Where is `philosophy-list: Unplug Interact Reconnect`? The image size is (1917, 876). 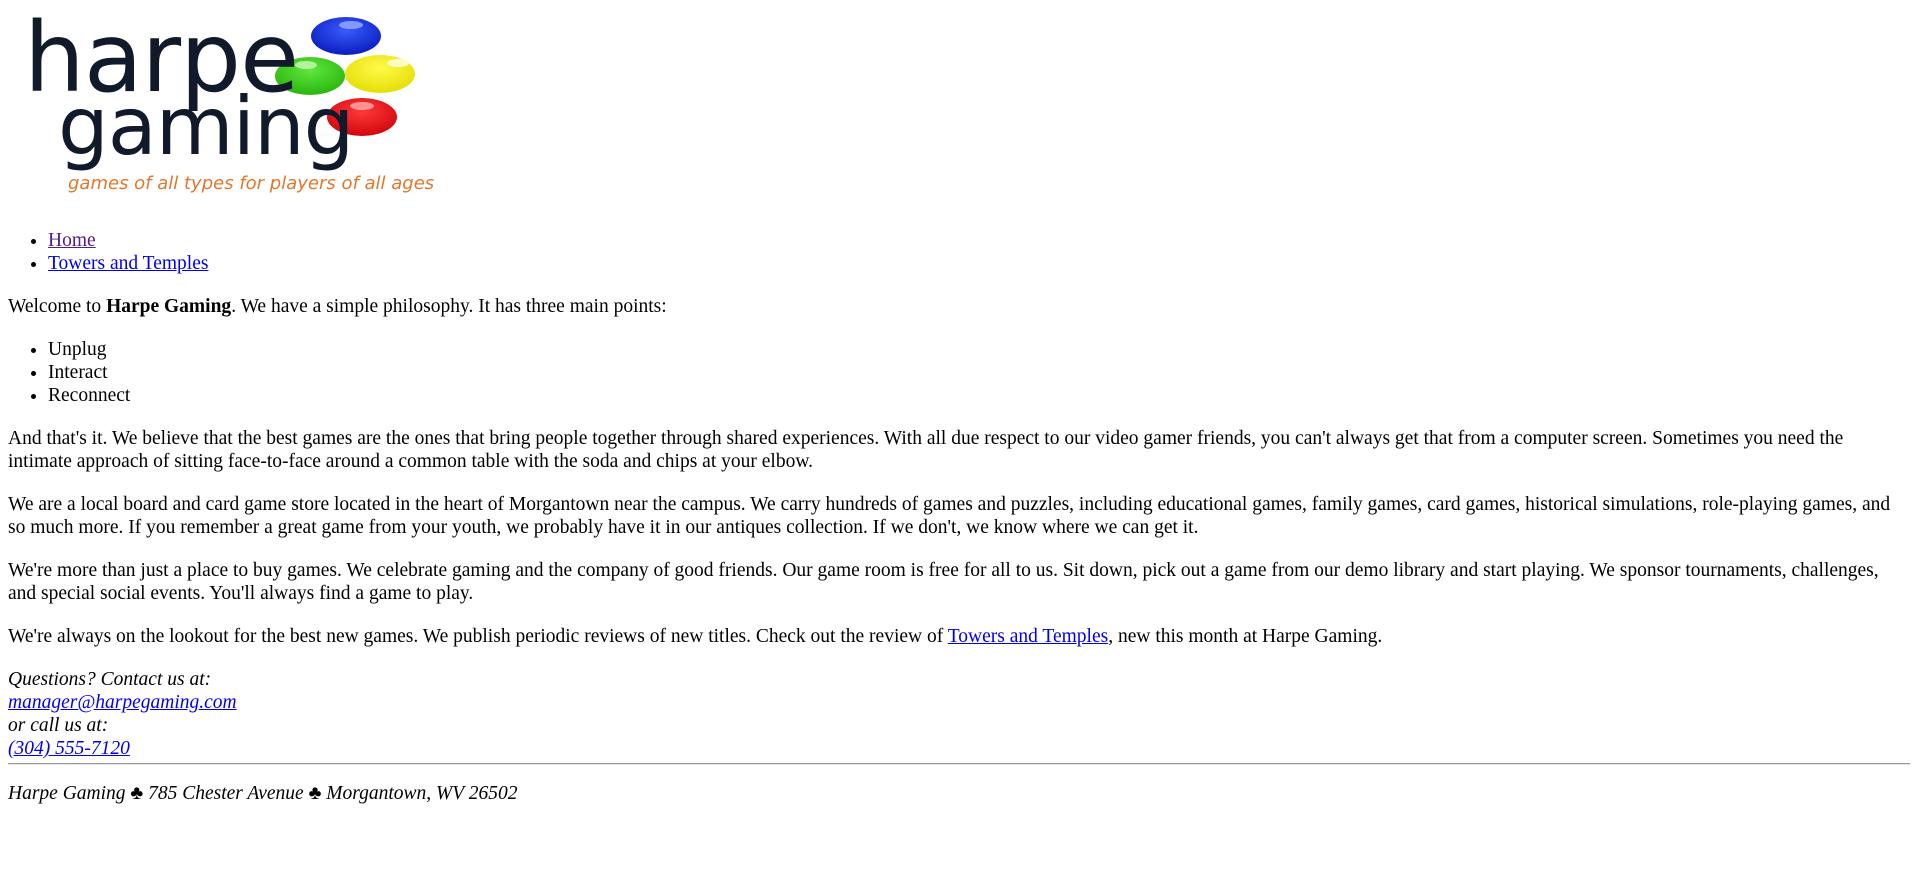
philosophy-list: Unplug Interact Reconnect is located at coordinates (962, 372).